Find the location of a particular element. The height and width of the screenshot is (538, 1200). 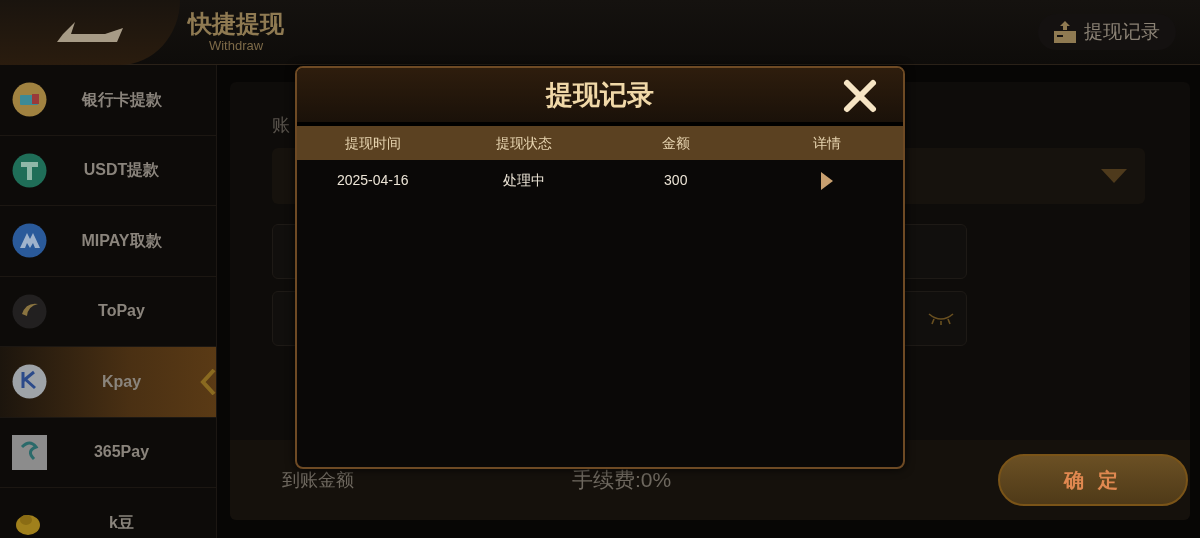

dialog-title: 提现记录 is located at coordinates (600, 95).